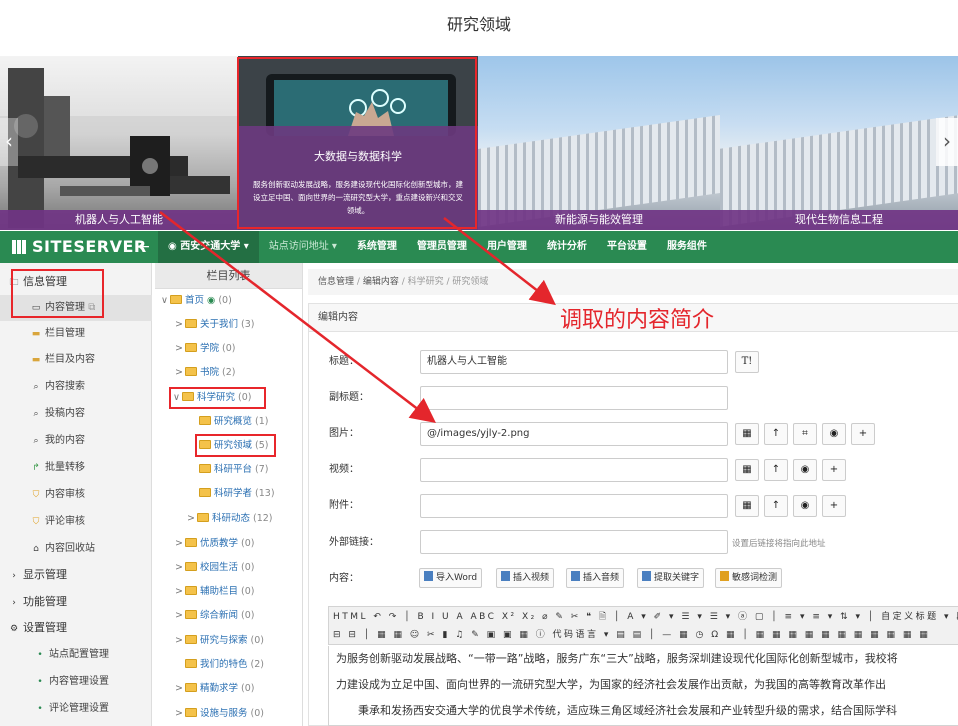 This screenshot has width=958, height=726. I want to click on annotation-arrows, so click(357, 317).